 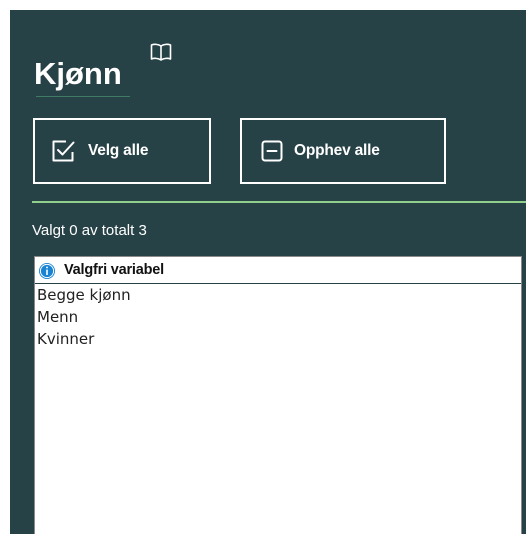 What do you see at coordinates (118, 150) in the screenshot?
I see `select-all-label: Velg alle` at bounding box center [118, 150].